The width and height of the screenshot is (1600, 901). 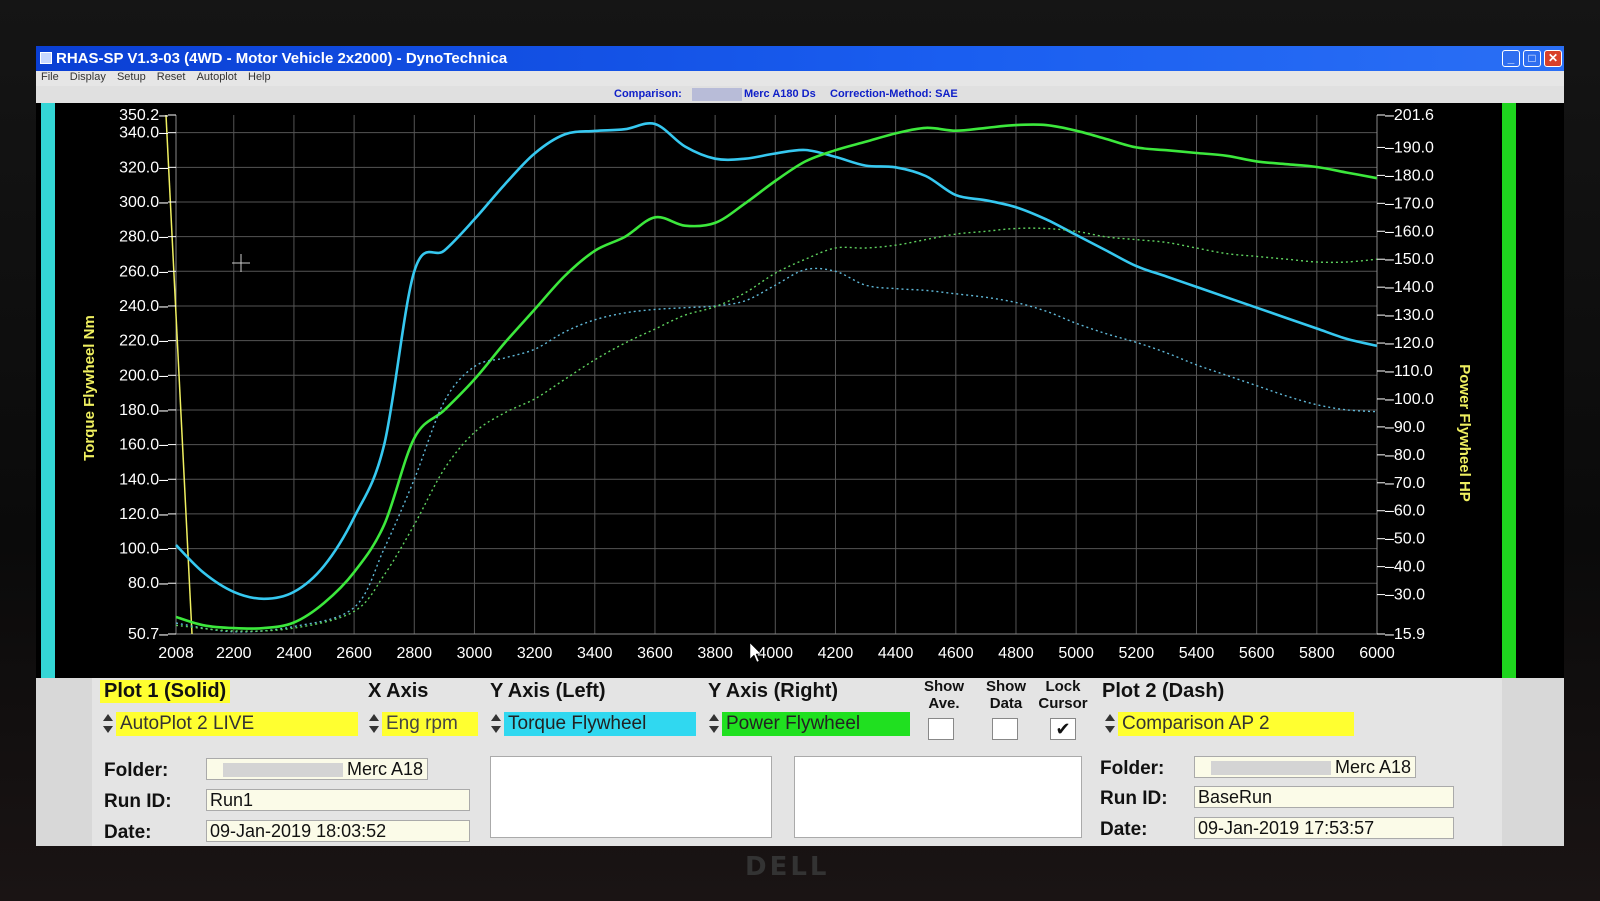 I want to click on x-axis-spinner-icon, so click(x=374, y=724).